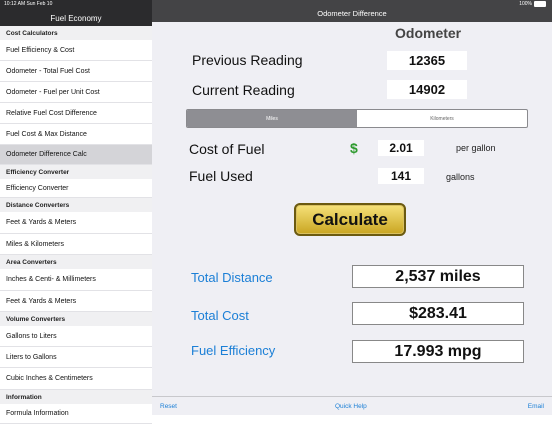 This screenshot has height=424, width=552. What do you see at coordinates (427, 60) in the screenshot?
I see `previous-reading-input: 12365` at bounding box center [427, 60].